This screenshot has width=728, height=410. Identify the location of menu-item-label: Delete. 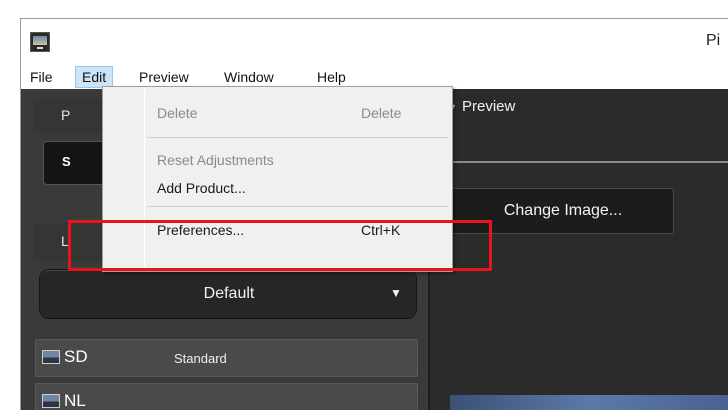
(177, 113).